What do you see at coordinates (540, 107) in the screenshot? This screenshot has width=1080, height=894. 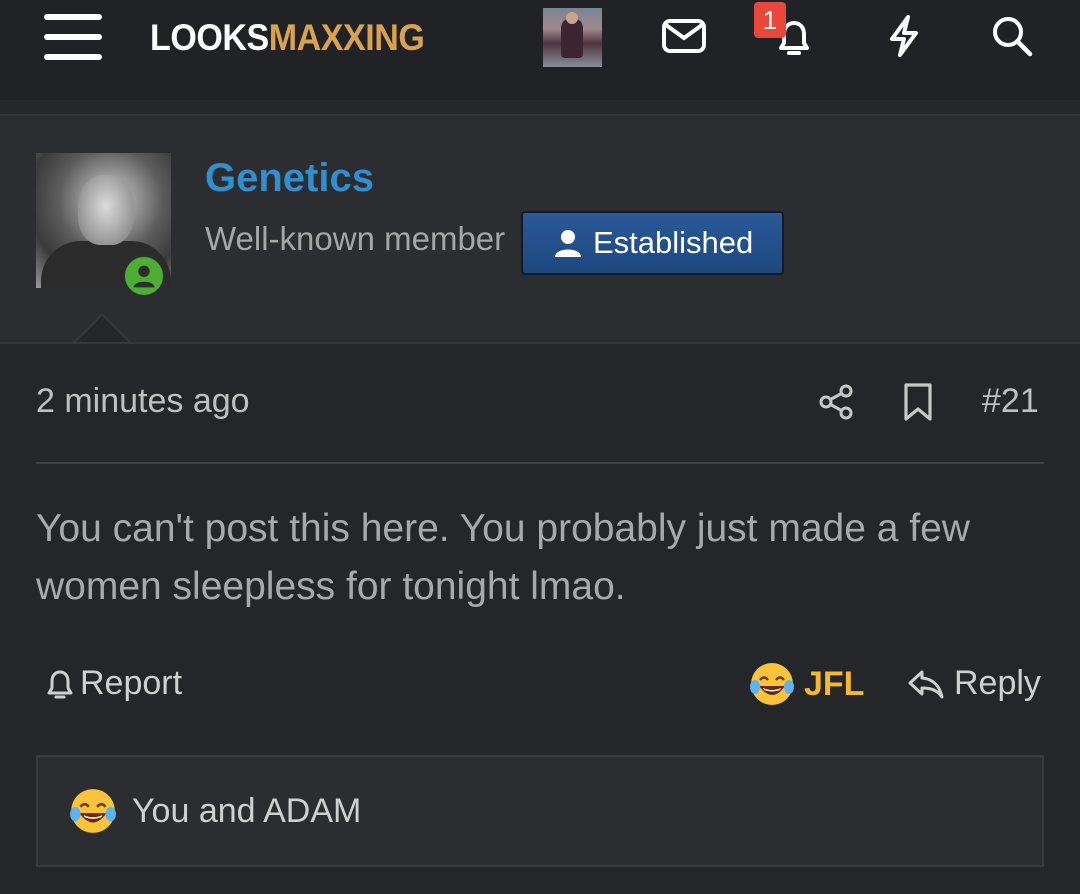 I see `nav-divider` at bounding box center [540, 107].